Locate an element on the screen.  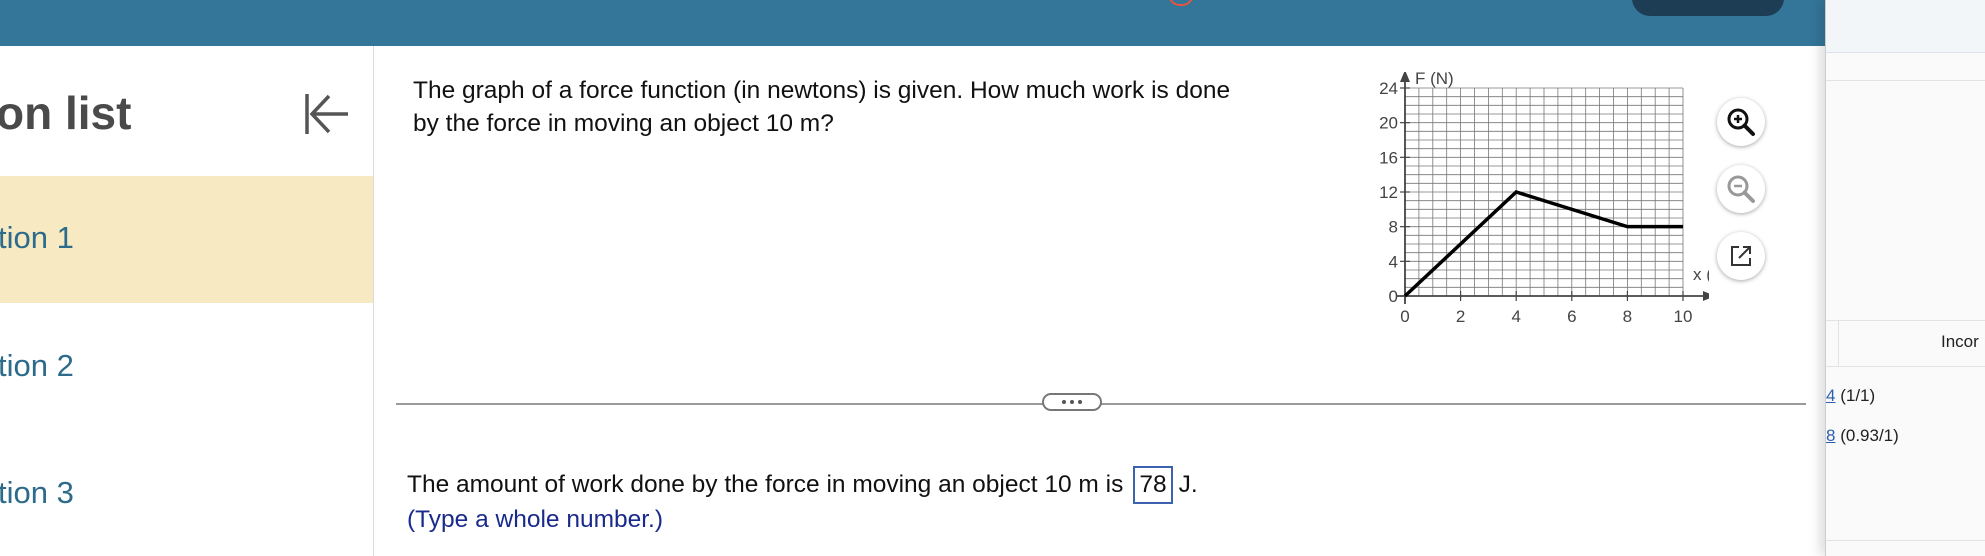
force-graph: 048121620240246810F (N)x (m) is located at coordinates (1544, 199).